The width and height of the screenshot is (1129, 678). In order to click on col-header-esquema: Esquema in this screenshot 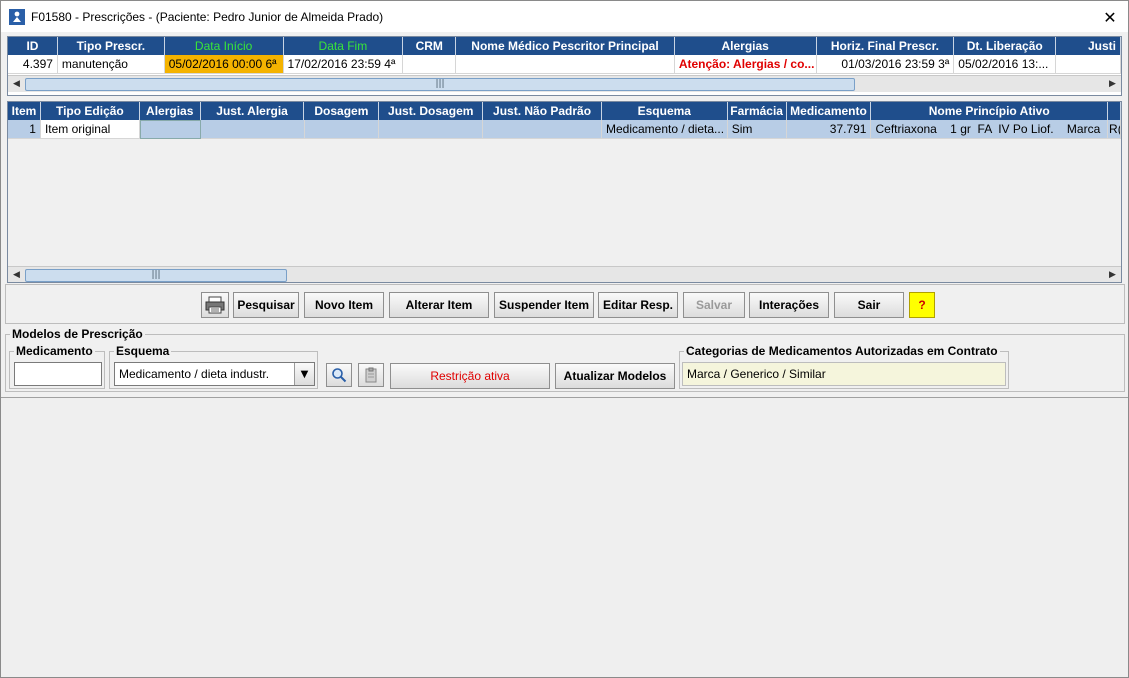, I will do `click(665, 111)`.